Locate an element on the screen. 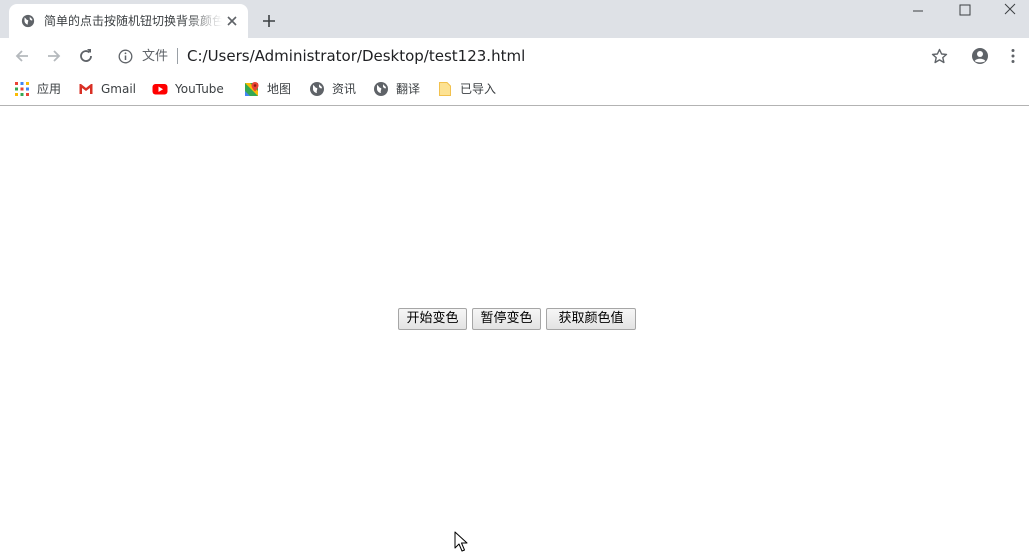 The height and width of the screenshot is (554, 1029). new-tab-icon is located at coordinates (269, 21).